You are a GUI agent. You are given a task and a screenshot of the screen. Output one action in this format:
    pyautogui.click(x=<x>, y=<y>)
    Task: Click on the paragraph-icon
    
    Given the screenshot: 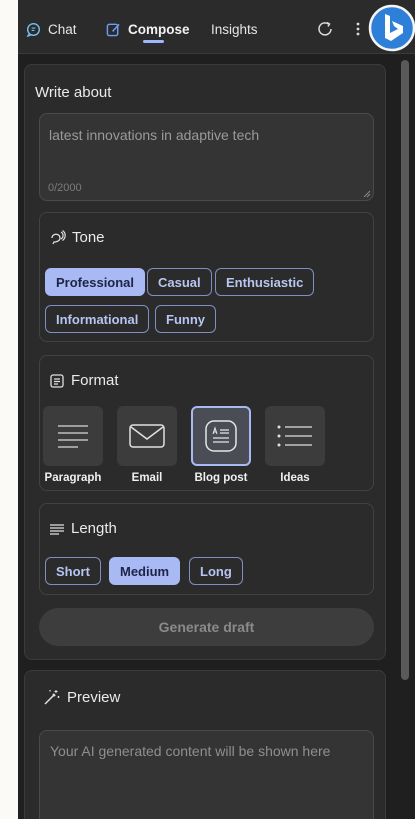 What is the action you would take?
    pyautogui.click(x=73, y=436)
    